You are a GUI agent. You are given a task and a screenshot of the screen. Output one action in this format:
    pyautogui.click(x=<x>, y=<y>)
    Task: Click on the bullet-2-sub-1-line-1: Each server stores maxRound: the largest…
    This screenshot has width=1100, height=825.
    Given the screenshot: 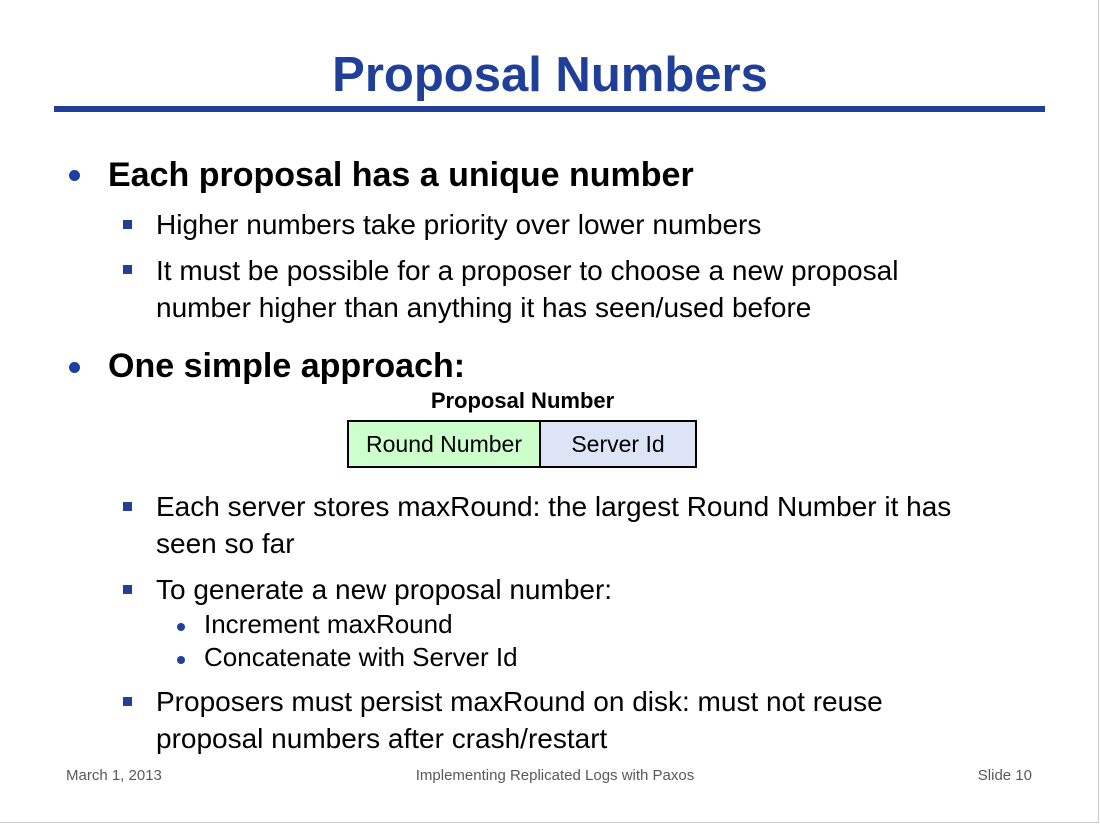 What is the action you would take?
    pyautogui.click(x=554, y=506)
    